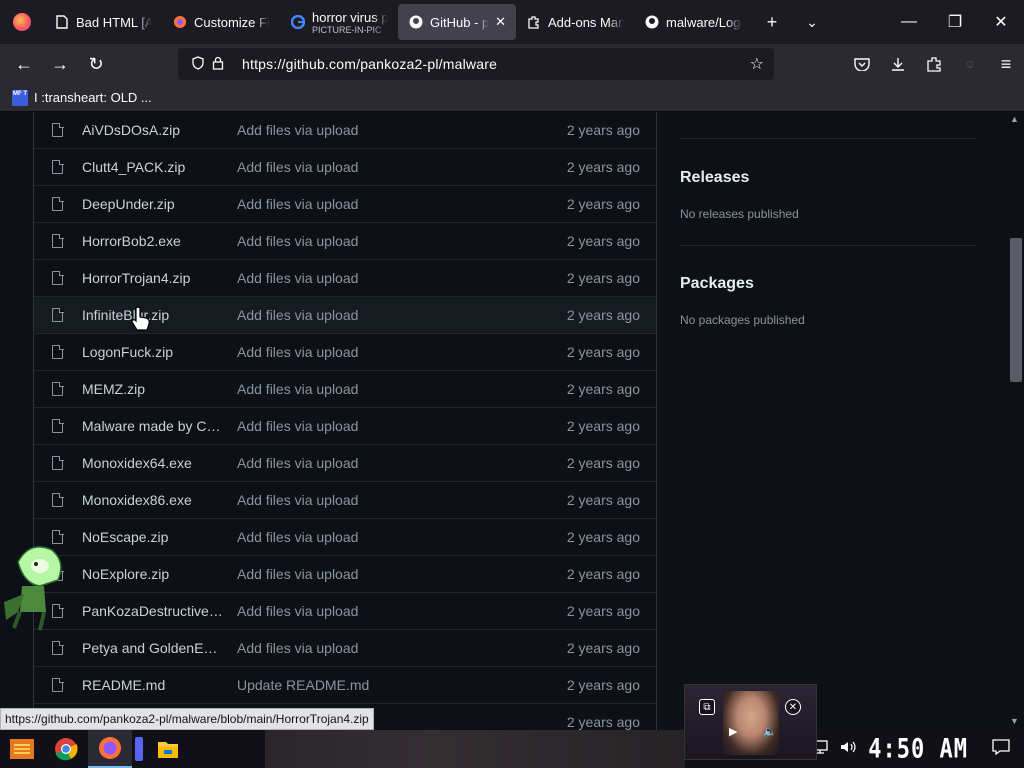  Describe the element at coordinates (757, 64) in the screenshot. I see `bookmark-star-icon: ☆` at that location.